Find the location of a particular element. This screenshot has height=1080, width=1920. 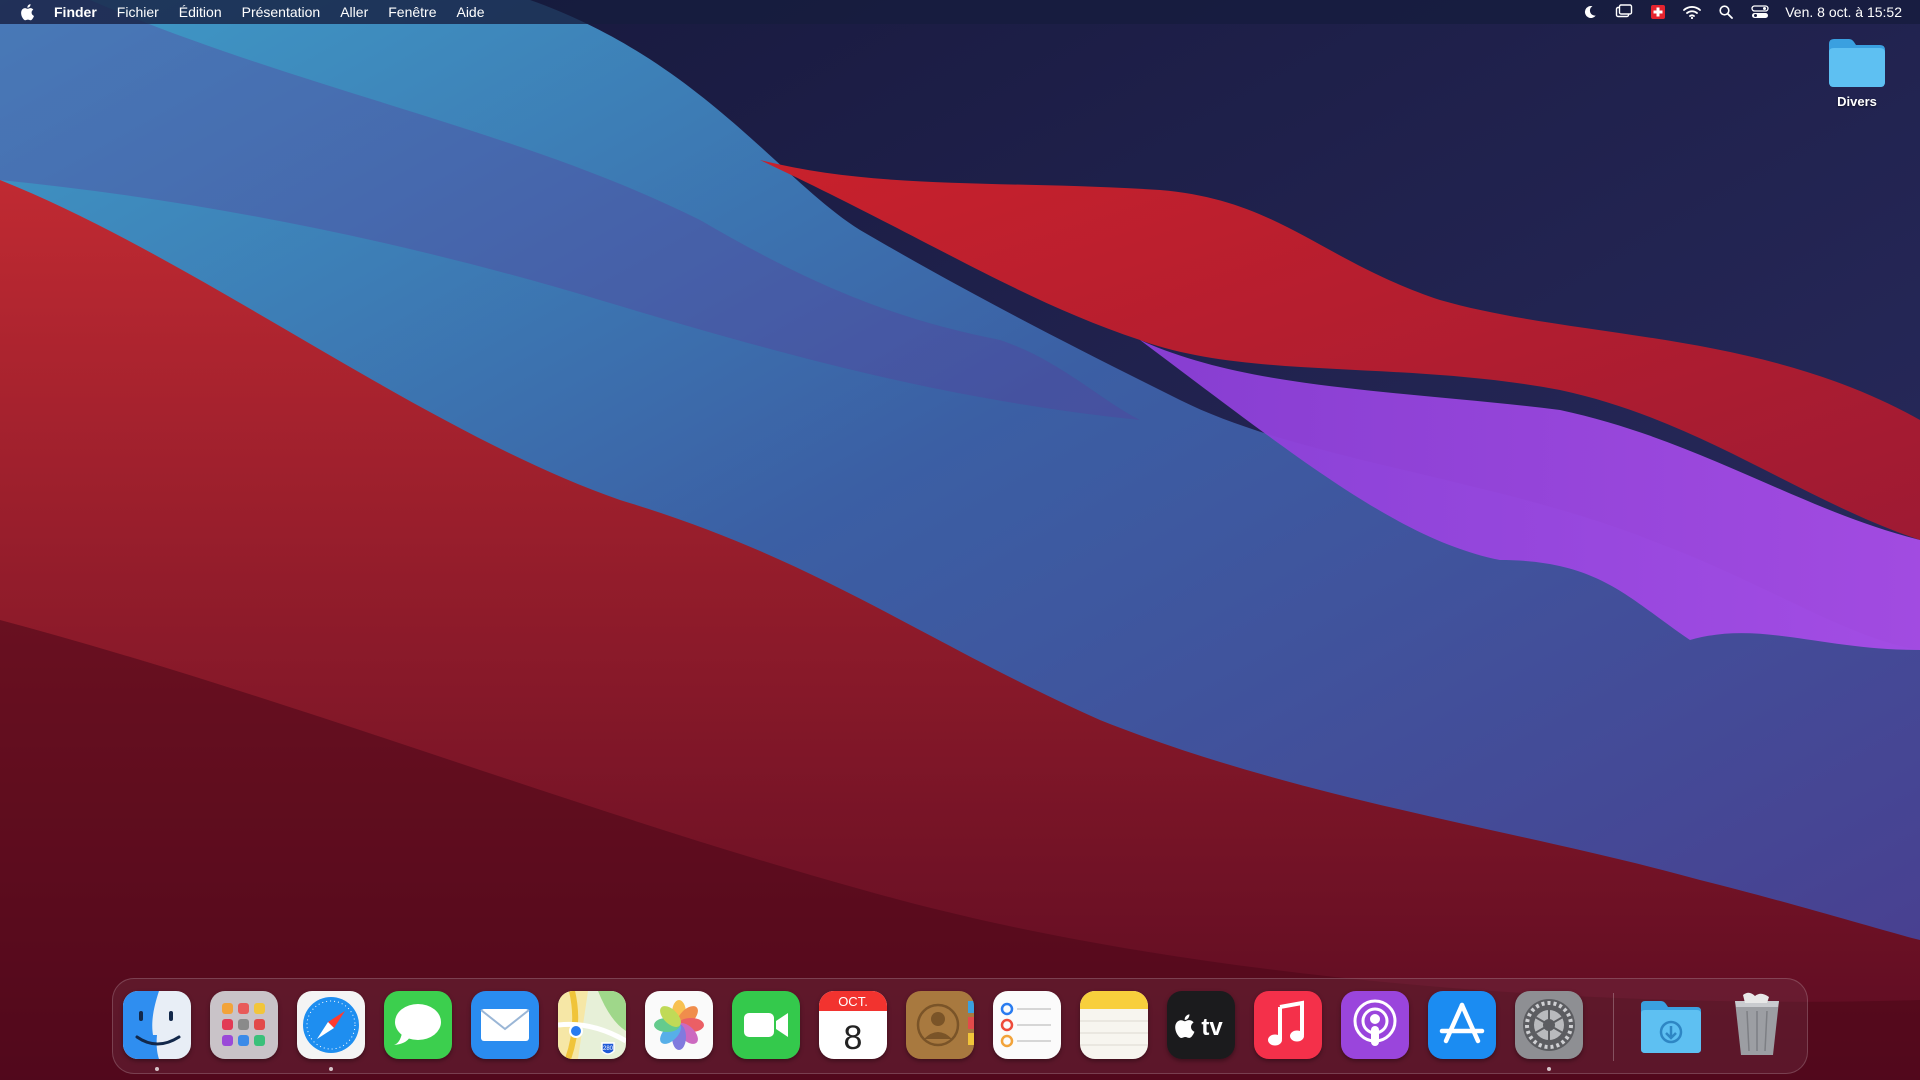

podcasts-icon is located at coordinates (1375, 1025).